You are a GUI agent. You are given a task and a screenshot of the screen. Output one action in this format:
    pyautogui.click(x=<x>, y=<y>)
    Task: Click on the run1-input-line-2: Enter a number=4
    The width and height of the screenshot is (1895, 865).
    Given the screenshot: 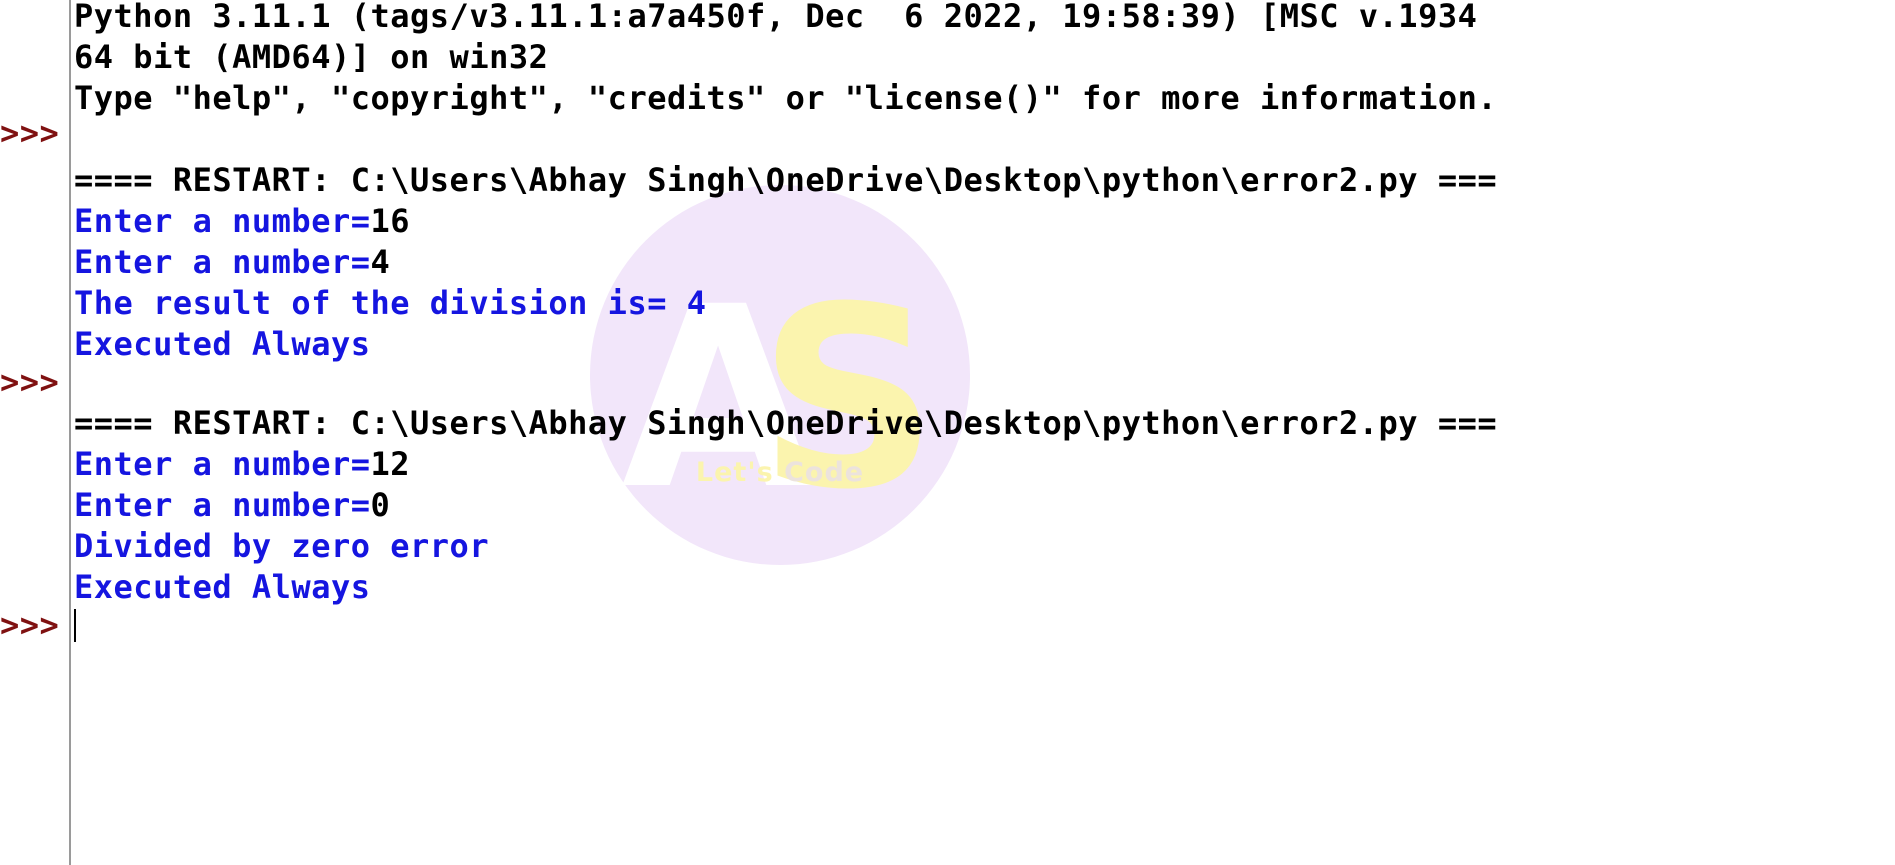 What is the action you would take?
    pyautogui.click(x=232, y=262)
    